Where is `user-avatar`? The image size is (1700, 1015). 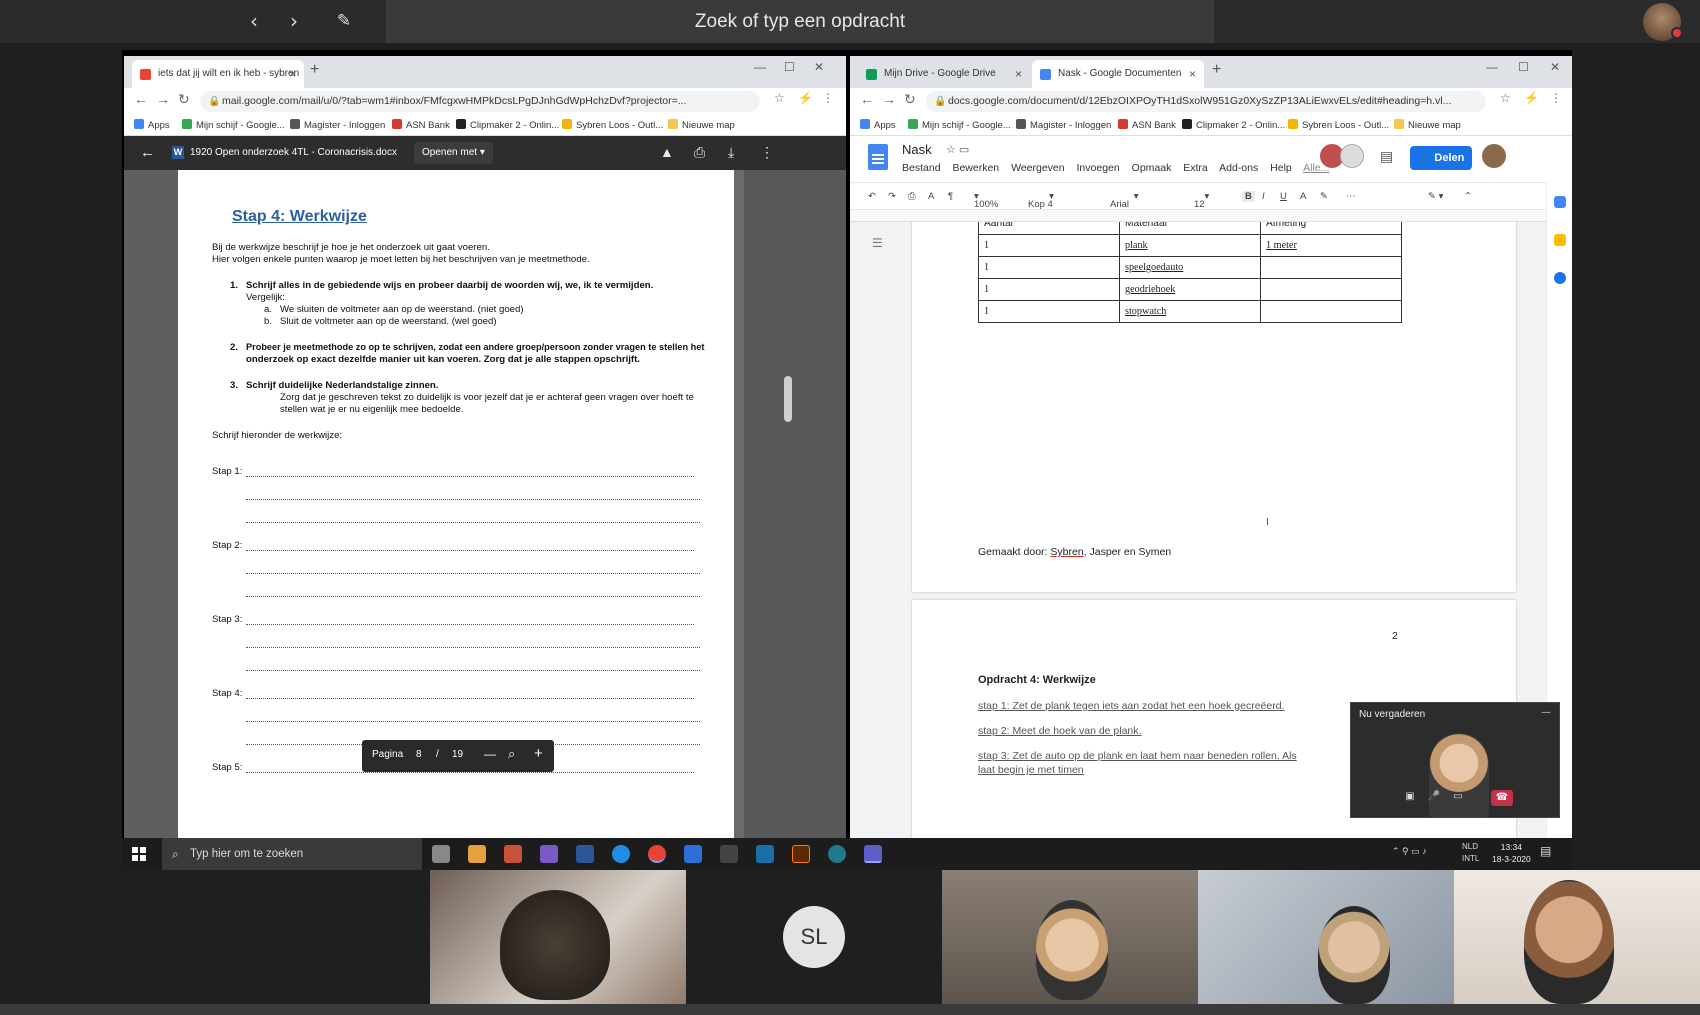 user-avatar is located at coordinates (1663, 22).